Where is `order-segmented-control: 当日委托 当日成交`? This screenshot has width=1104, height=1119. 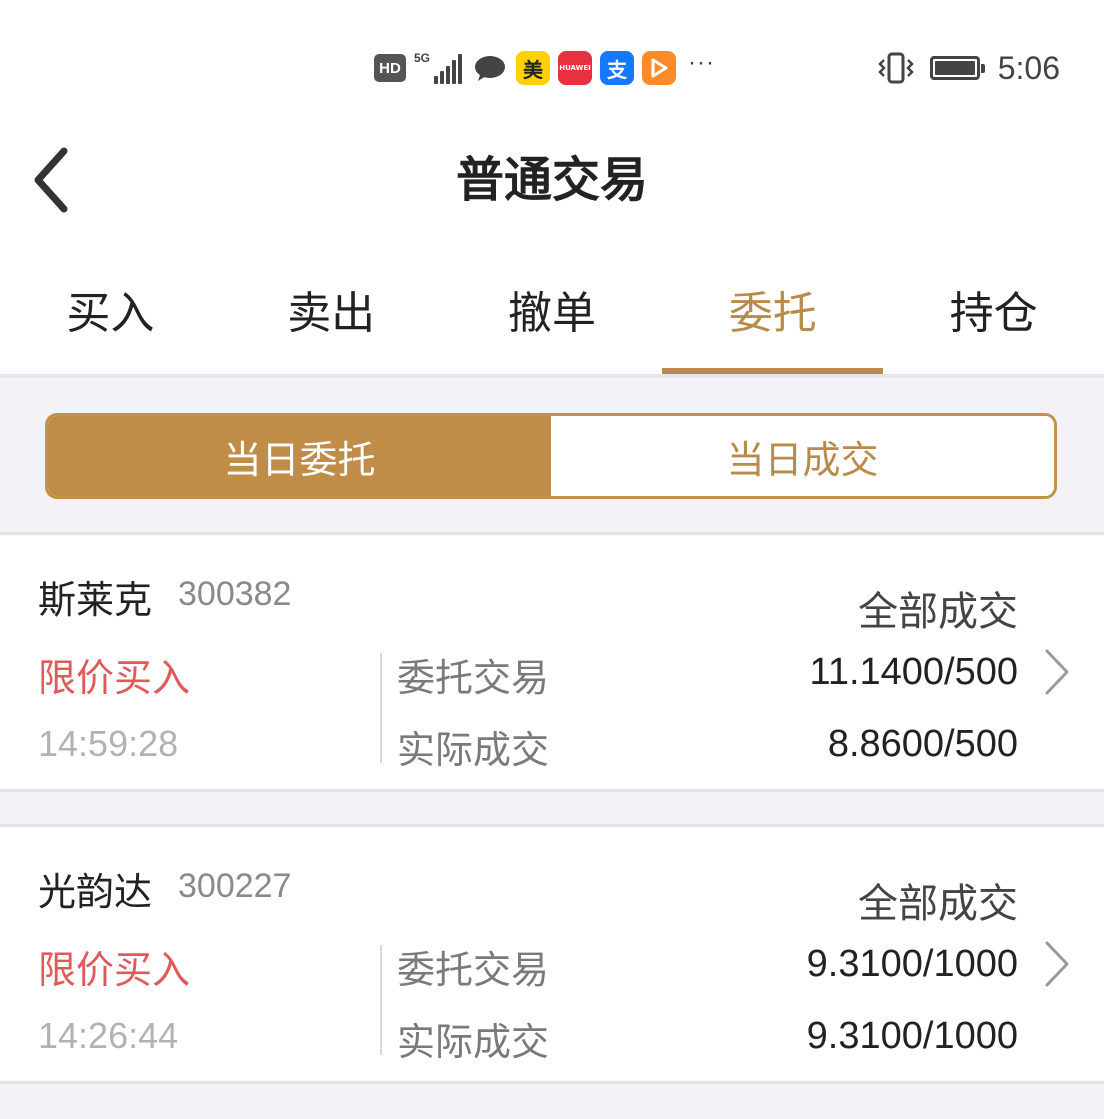
order-segmented-control: 当日委托 当日成交 is located at coordinates (551, 456).